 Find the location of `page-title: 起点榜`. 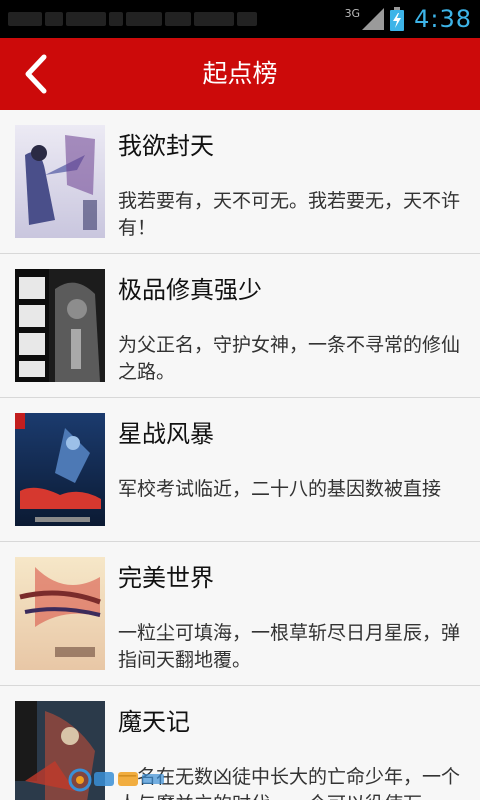

page-title: 起点榜 is located at coordinates (240, 73).